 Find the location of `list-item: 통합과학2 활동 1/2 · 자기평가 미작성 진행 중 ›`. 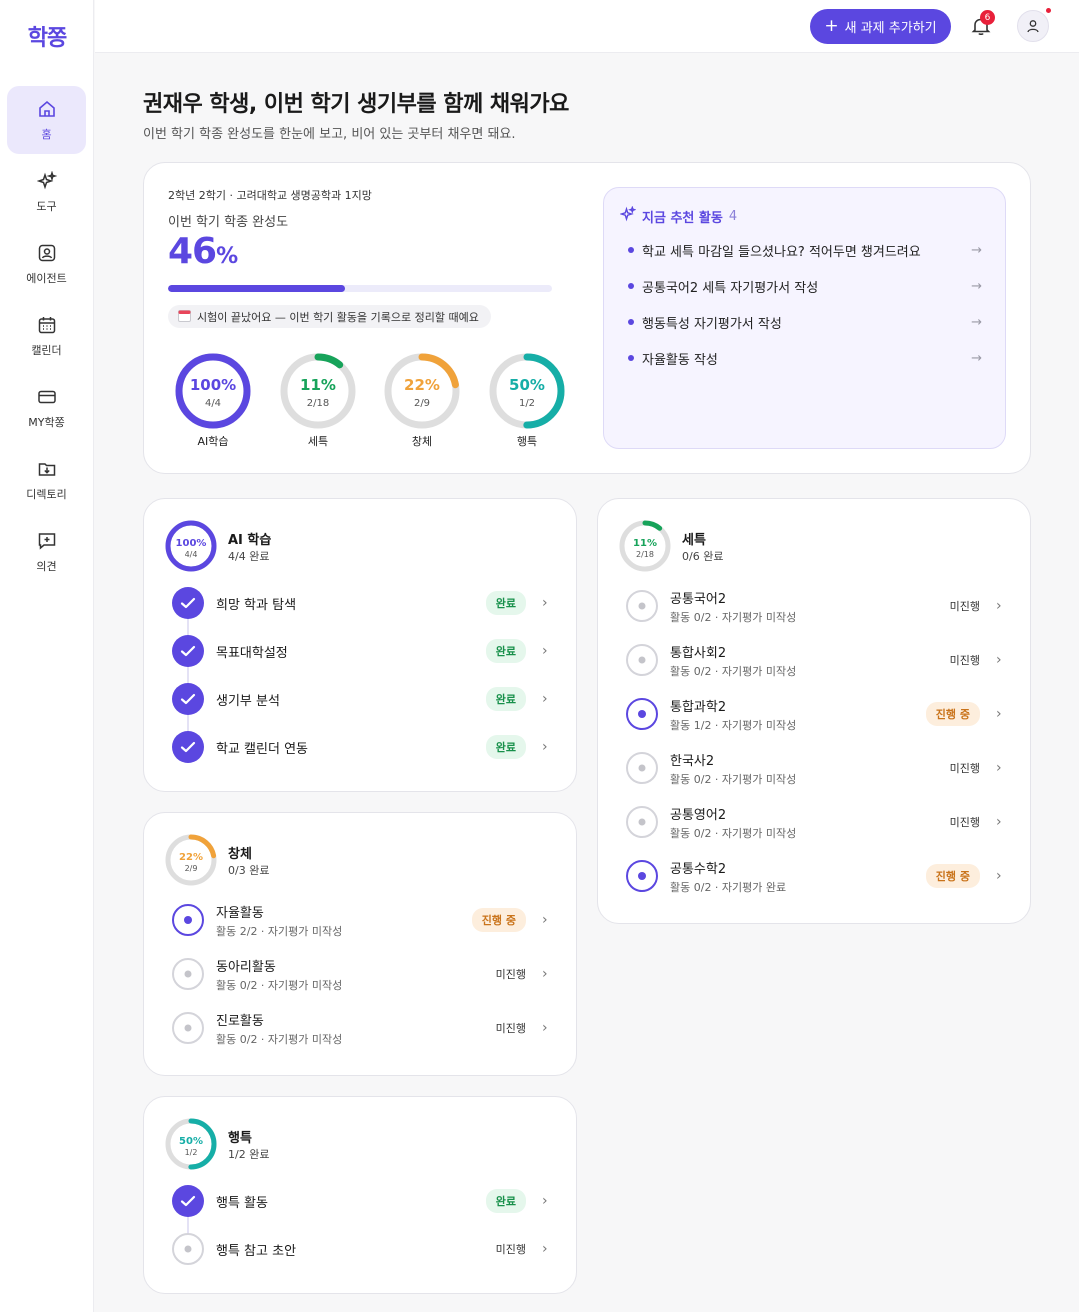

list-item: 통합과학2 활동 1/2 · 자기평가 미작성 진행 중 › is located at coordinates (816, 714).